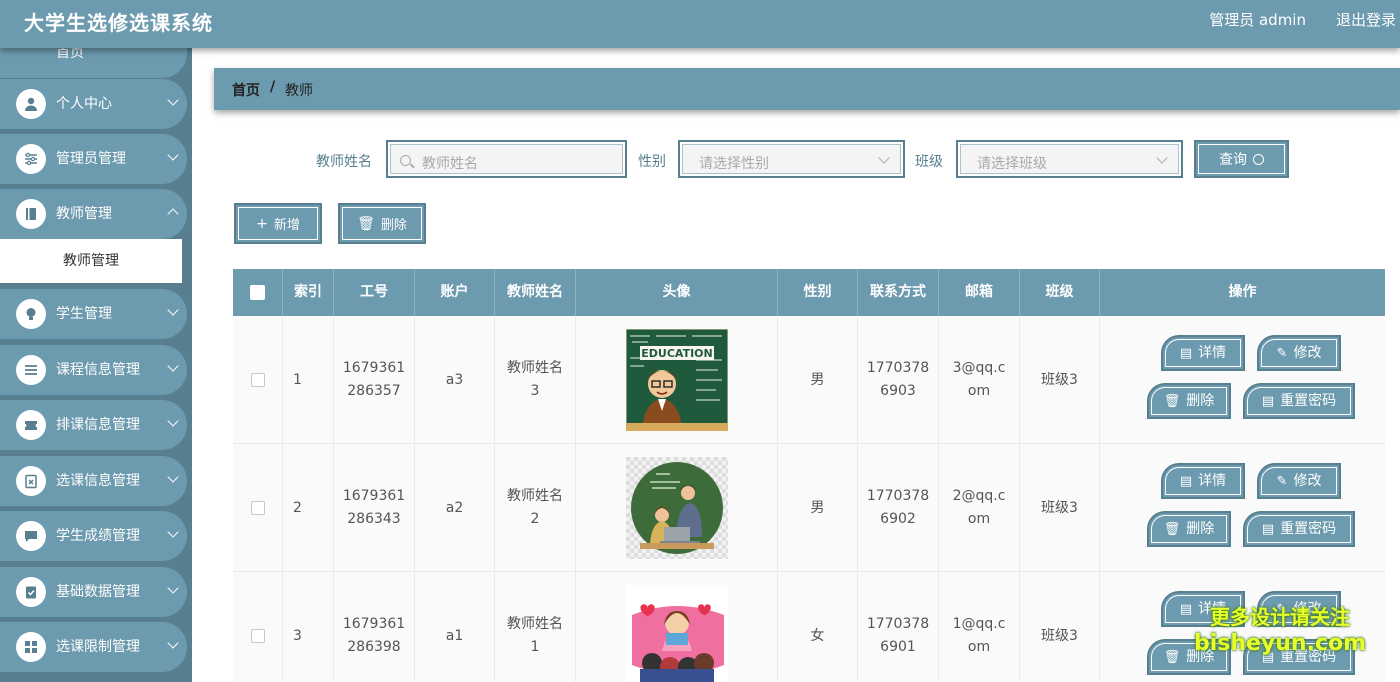 This screenshot has height=682, width=1400. I want to click on user-icon, so click(31, 104).